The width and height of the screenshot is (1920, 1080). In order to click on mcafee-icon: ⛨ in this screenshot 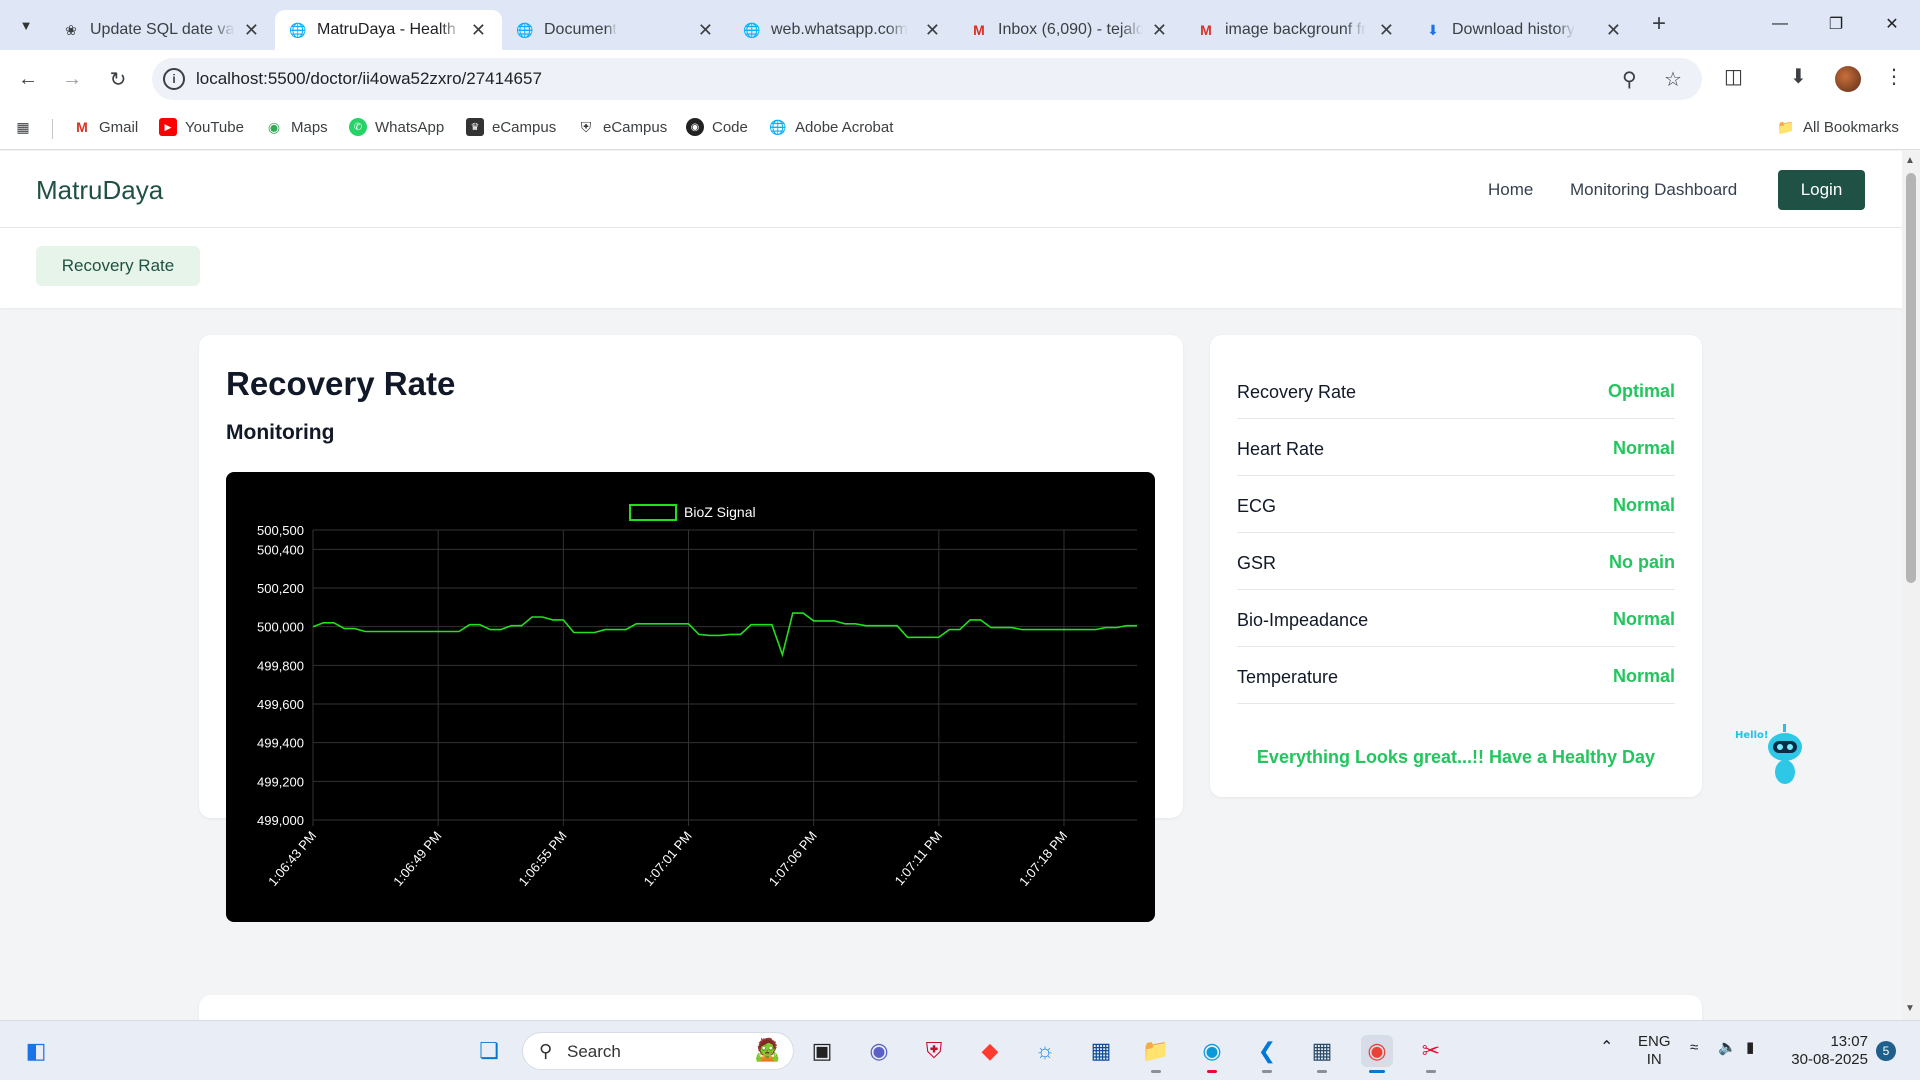, I will do `click(934, 1051)`.